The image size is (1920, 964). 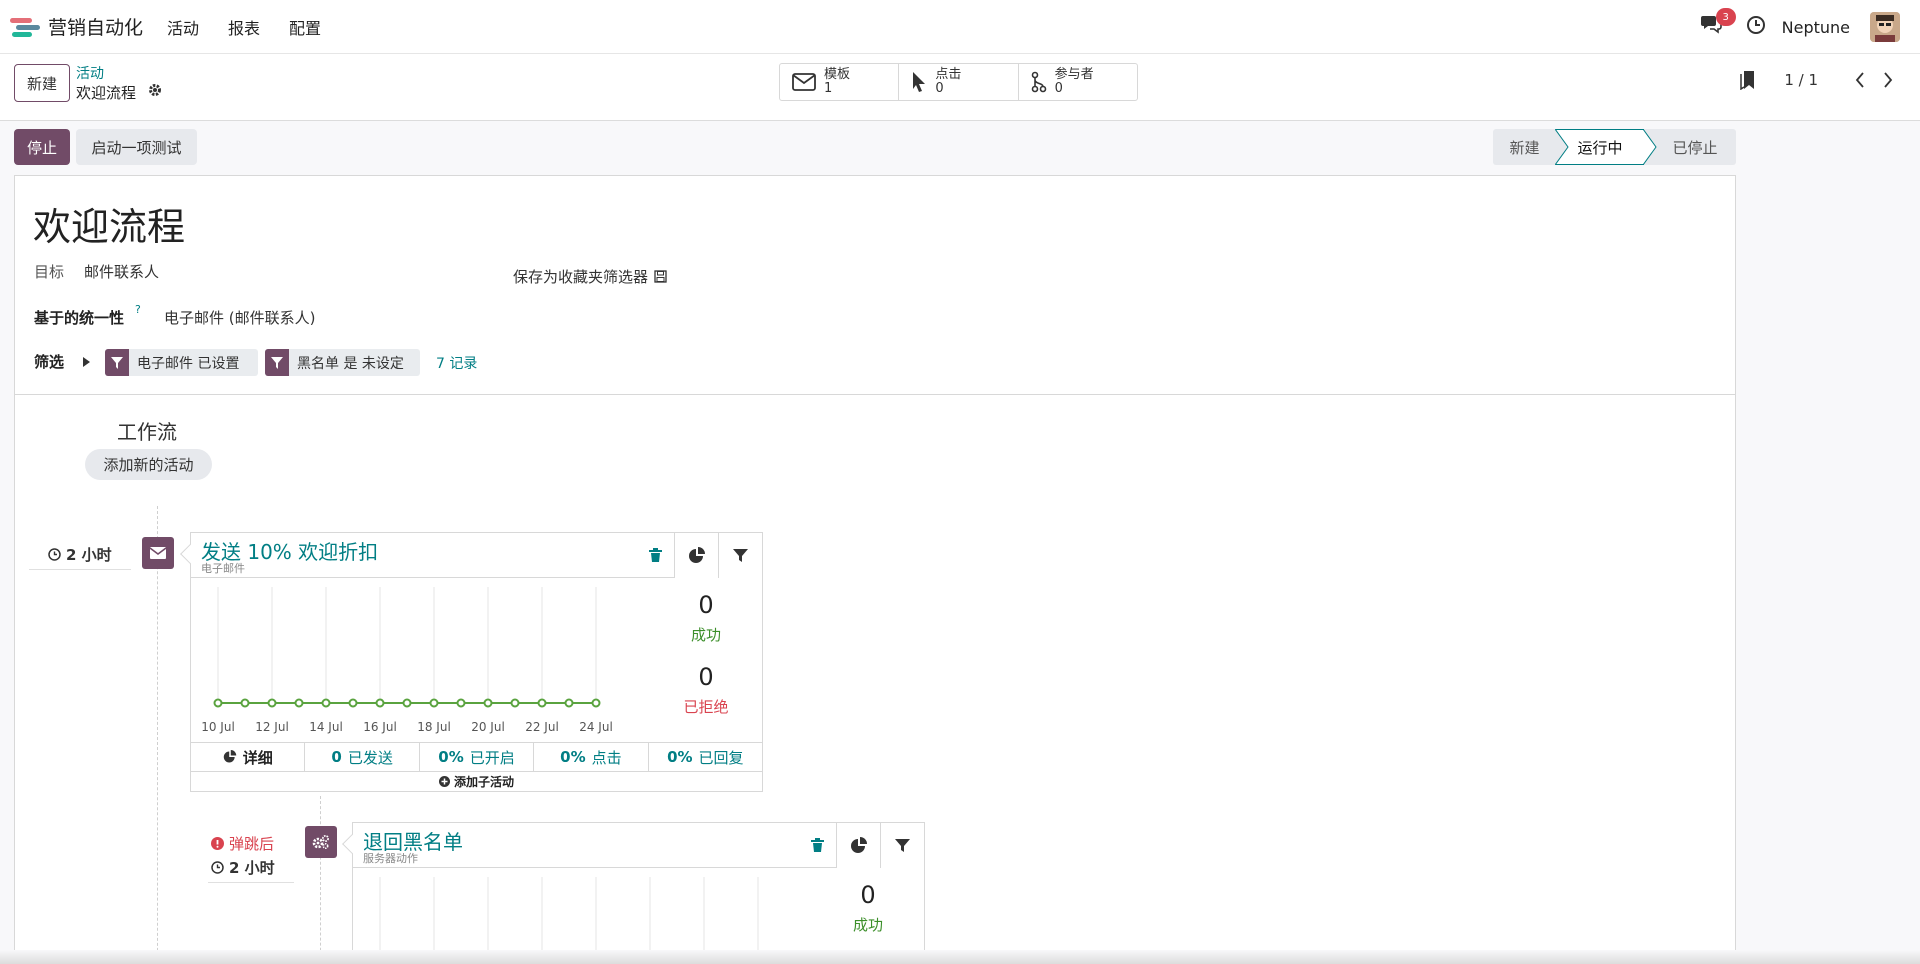 I want to click on scroll-edge, so click(x=960, y=957).